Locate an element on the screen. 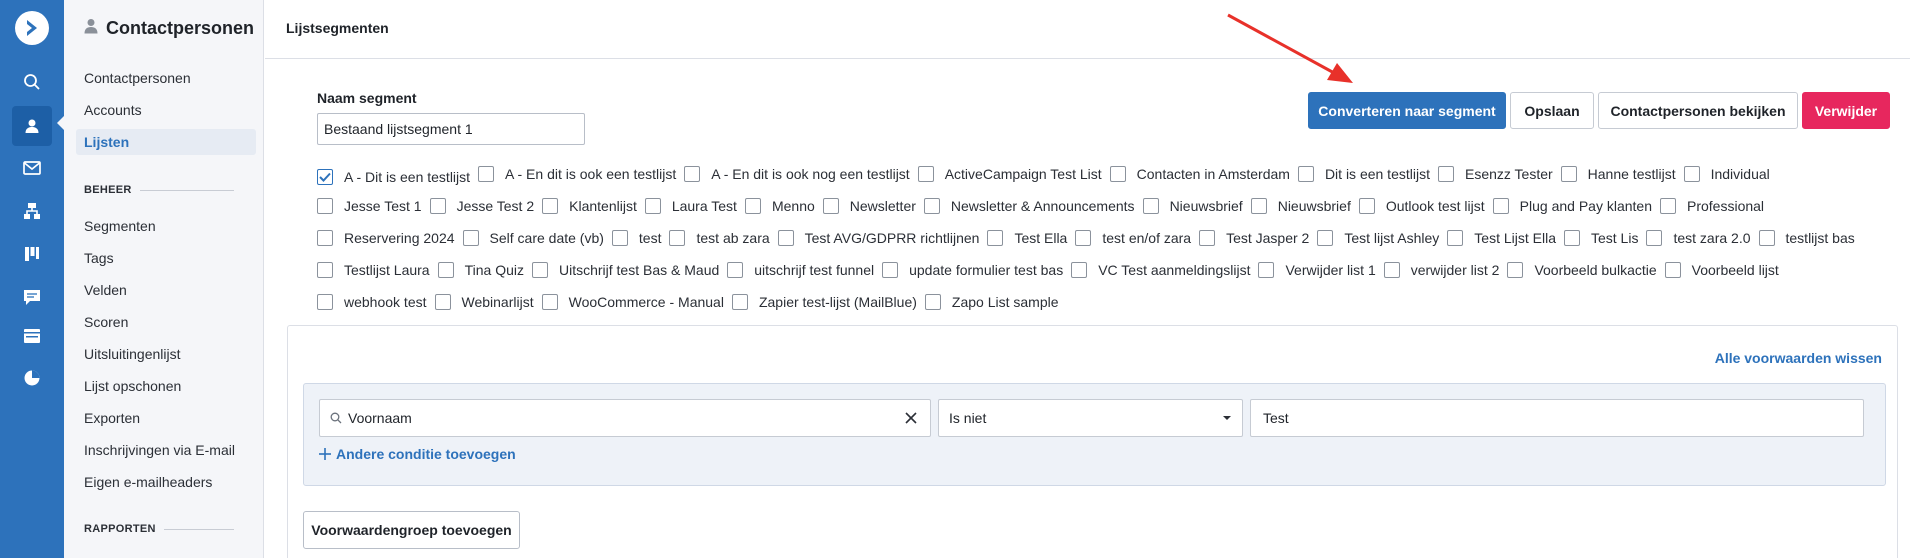 This screenshot has height=558, width=1910. list-checkbox-item: Self care date (vb) is located at coordinates (533, 238).